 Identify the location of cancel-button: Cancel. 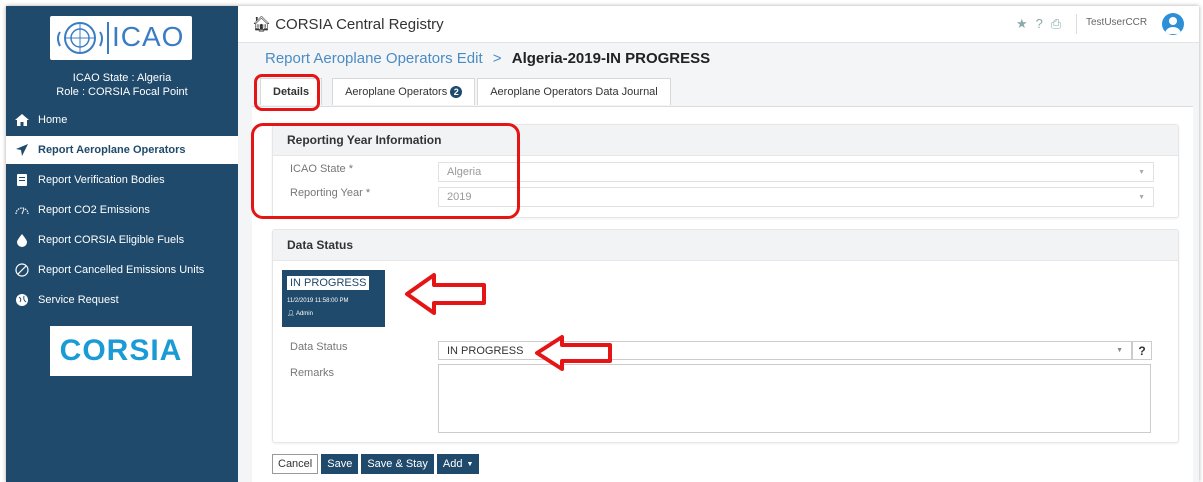
(295, 464).